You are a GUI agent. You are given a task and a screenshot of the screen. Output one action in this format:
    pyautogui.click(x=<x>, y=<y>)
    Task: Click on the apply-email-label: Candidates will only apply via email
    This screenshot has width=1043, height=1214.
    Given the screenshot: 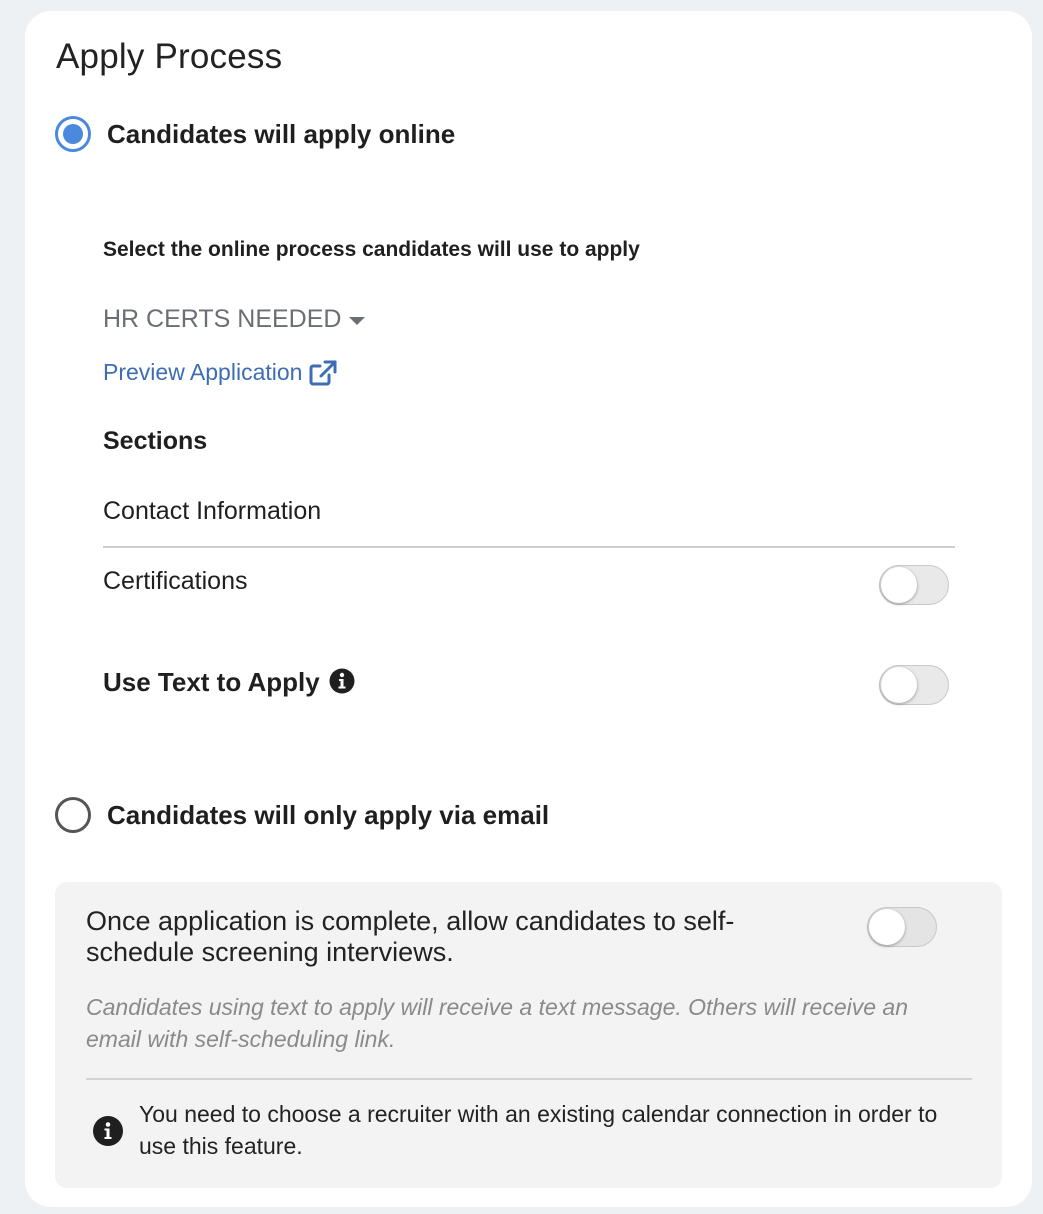 What is the action you would take?
    pyautogui.click(x=328, y=815)
    